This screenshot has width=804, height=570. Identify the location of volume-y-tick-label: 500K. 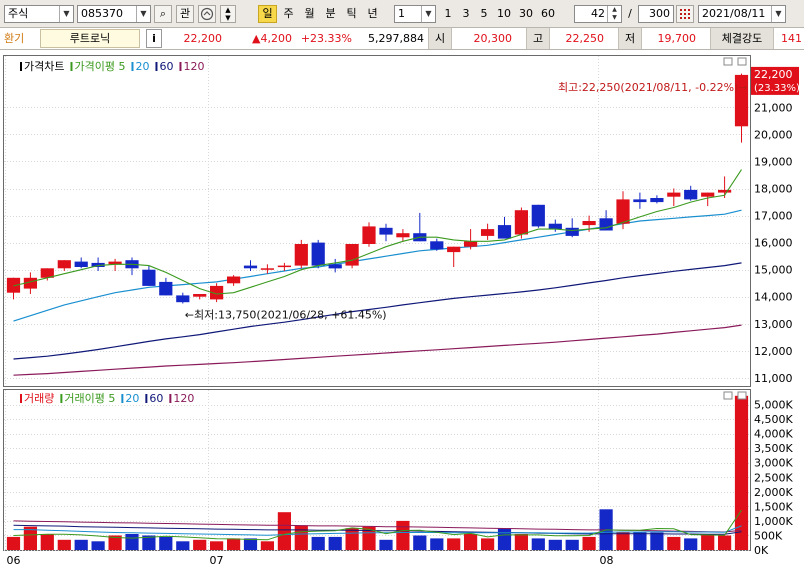
(768, 535).